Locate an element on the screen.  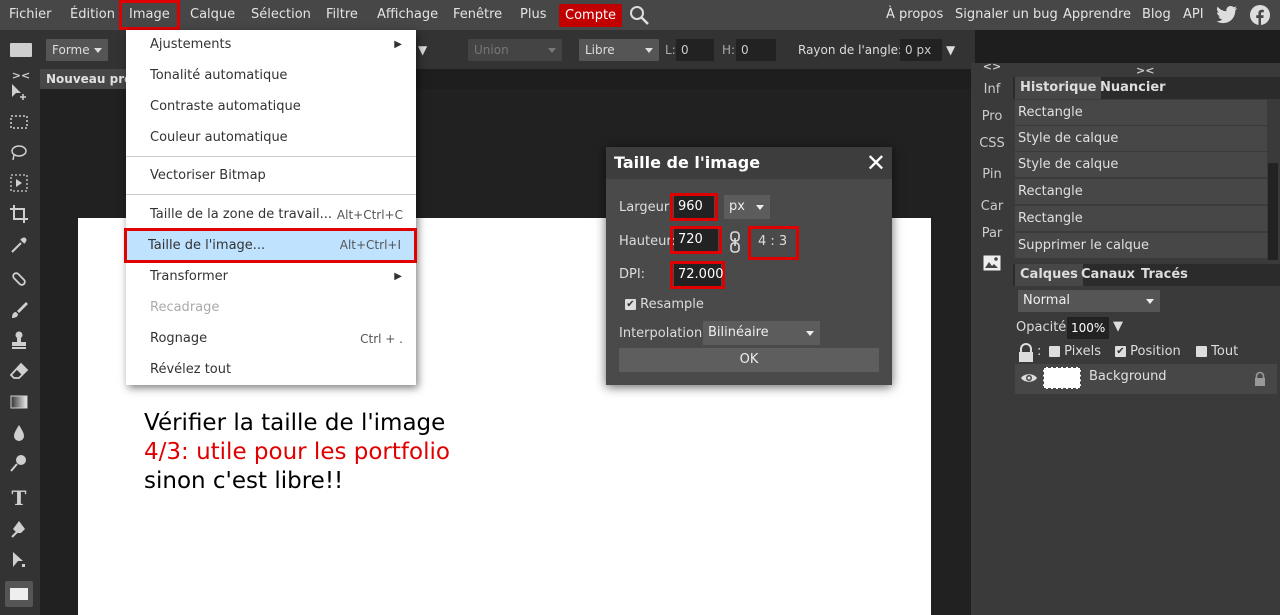
width-input: 960 is located at coordinates (694, 207).